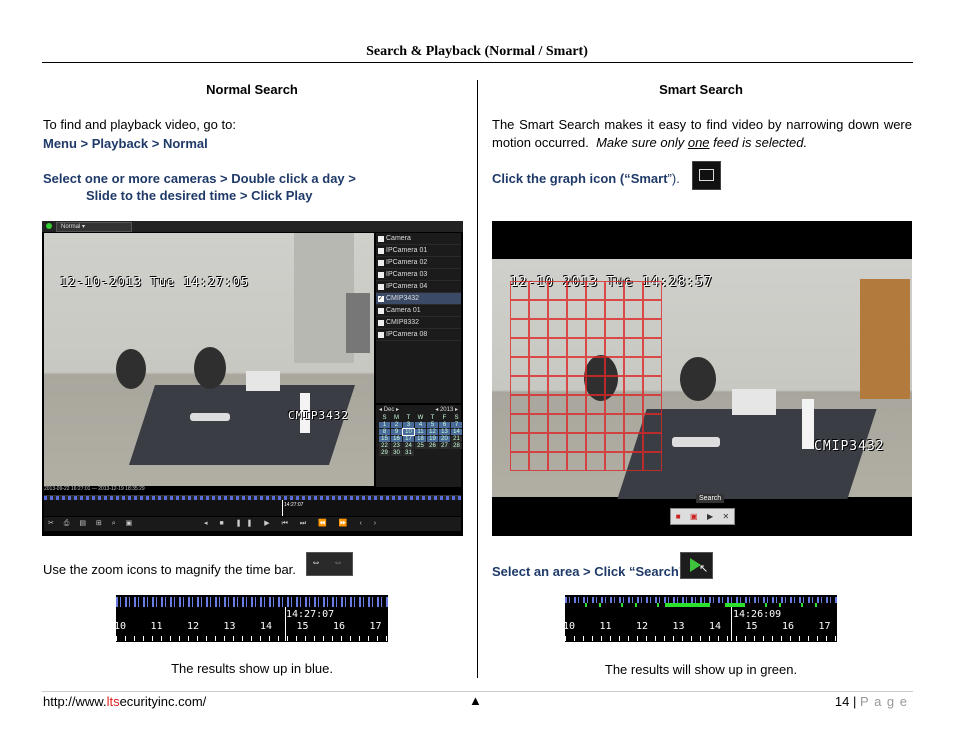  Describe the element at coordinates (432, 446) in the screenshot. I see `calendar-day: 26` at that location.